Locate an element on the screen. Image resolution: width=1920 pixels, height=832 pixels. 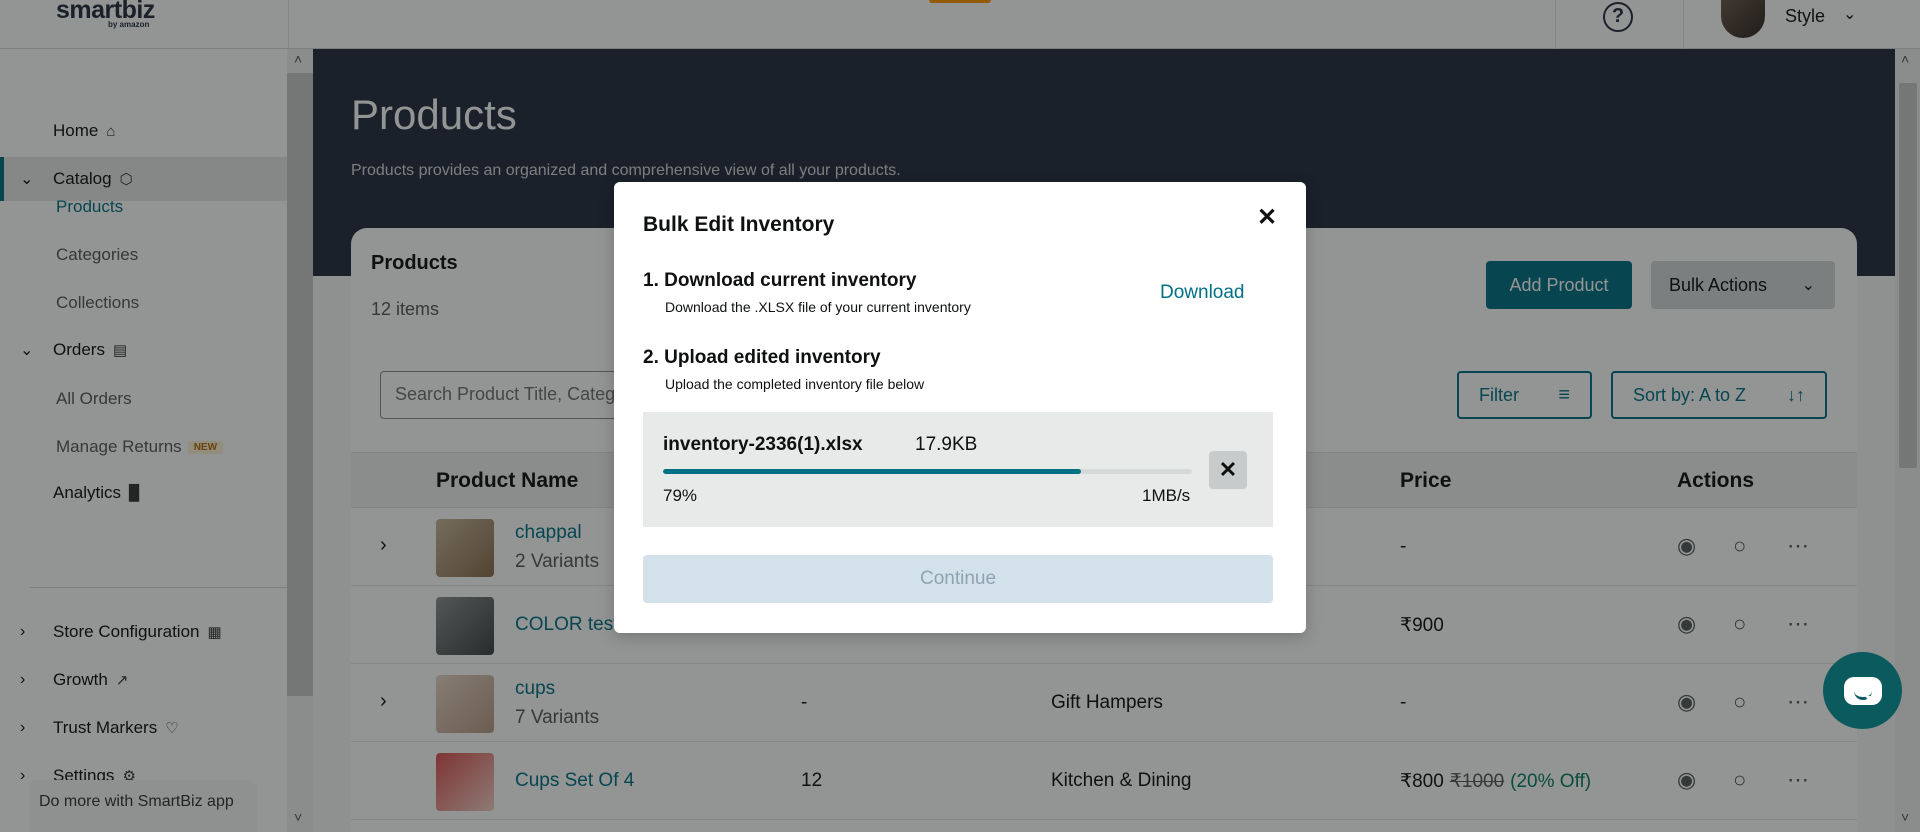
dialog-title: Bulk Edit Inventory is located at coordinates (739, 224).